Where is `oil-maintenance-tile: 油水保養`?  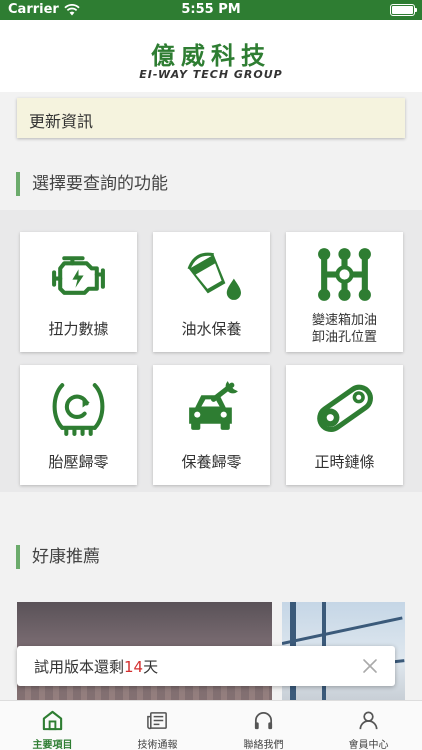 oil-maintenance-tile: 油水保養 is located at coordinates (211, 292).